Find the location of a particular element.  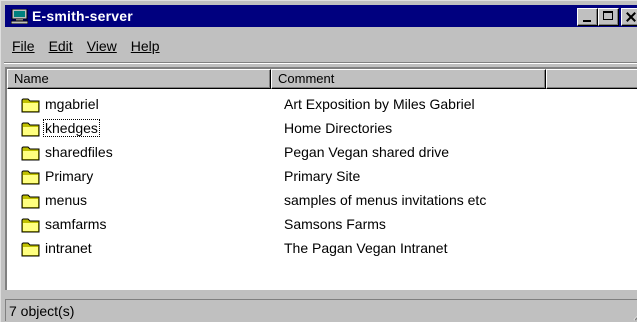

column-header-comment: Comment is located at coordinates (408, 79).